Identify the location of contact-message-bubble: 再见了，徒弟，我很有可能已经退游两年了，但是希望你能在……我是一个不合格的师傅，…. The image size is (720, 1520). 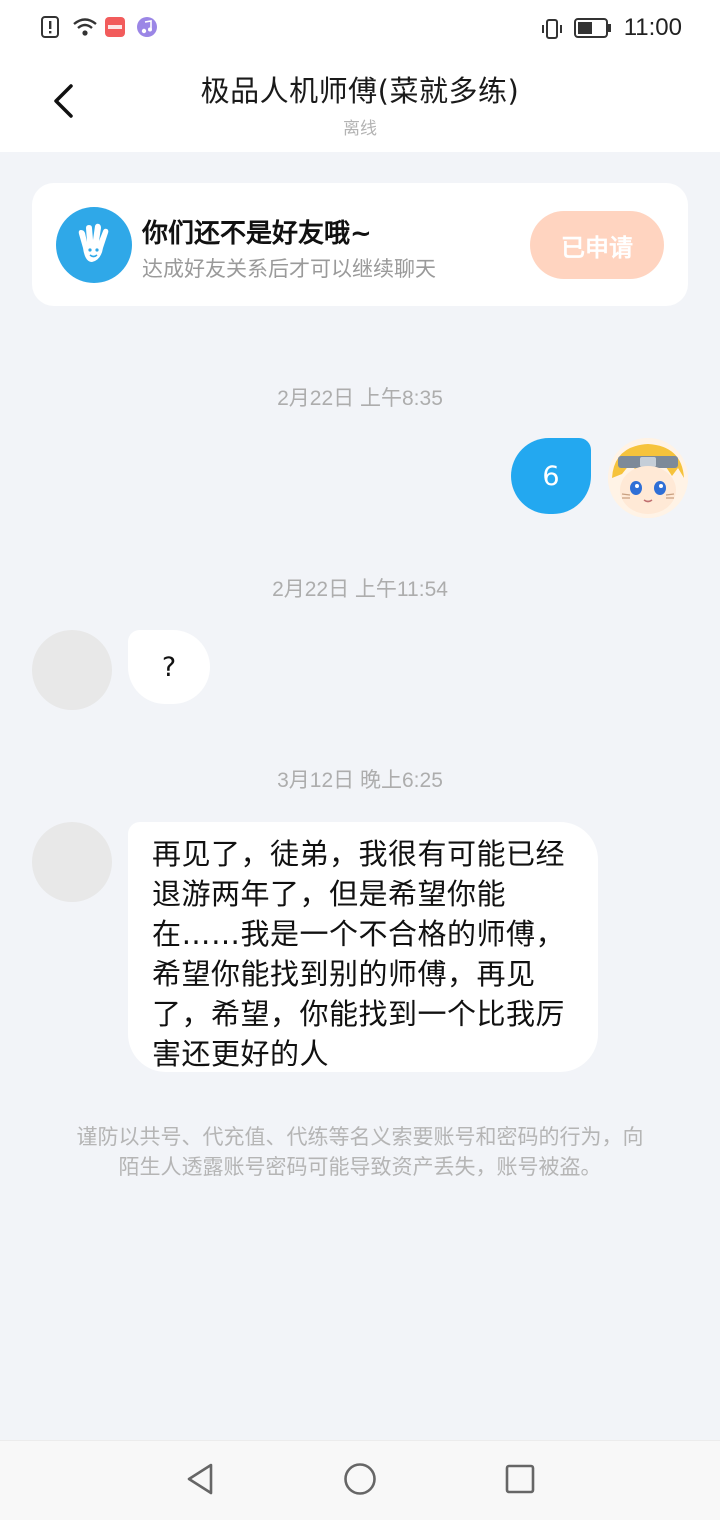
(363, 947).